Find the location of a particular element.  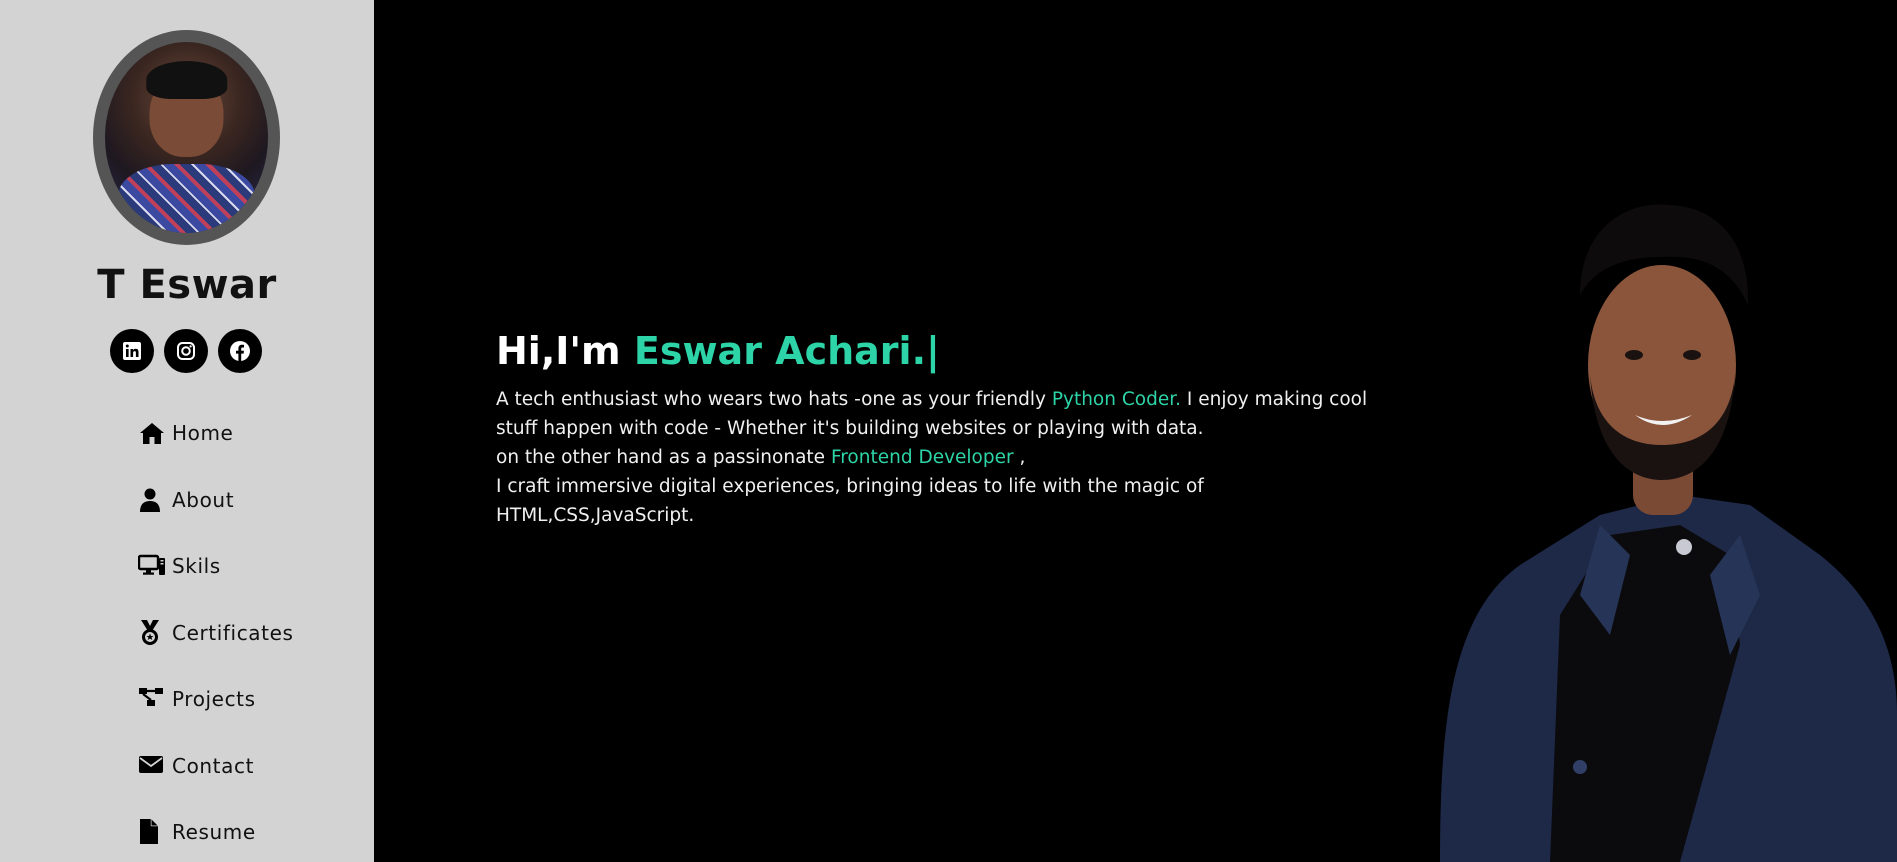

hero-heading: Hi,I'm Eswar Achari.| is located at coordinates (936, 351).